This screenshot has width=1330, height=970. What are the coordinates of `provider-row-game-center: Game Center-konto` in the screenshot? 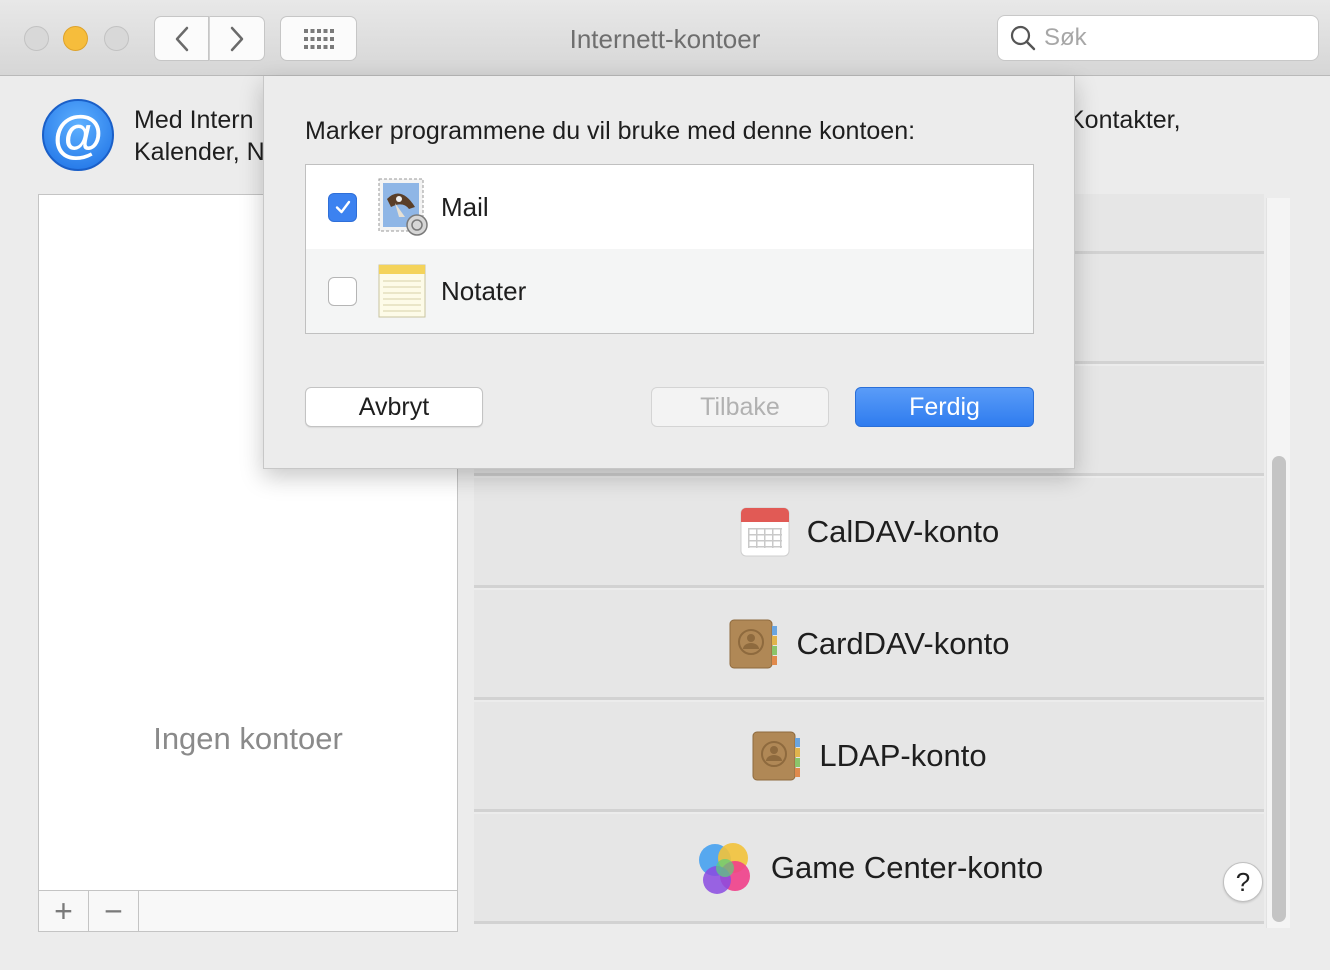 It's located at (869, 869).